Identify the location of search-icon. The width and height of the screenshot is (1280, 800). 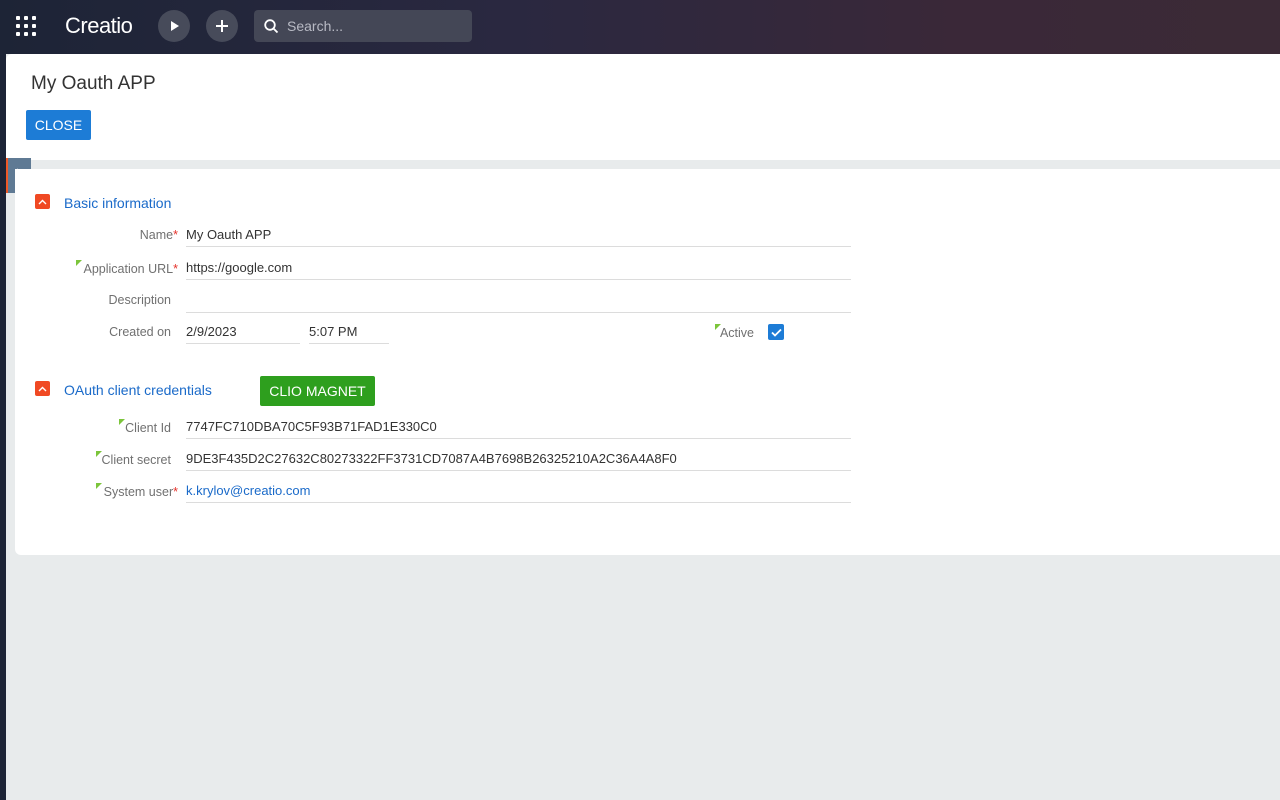
(271, 25).